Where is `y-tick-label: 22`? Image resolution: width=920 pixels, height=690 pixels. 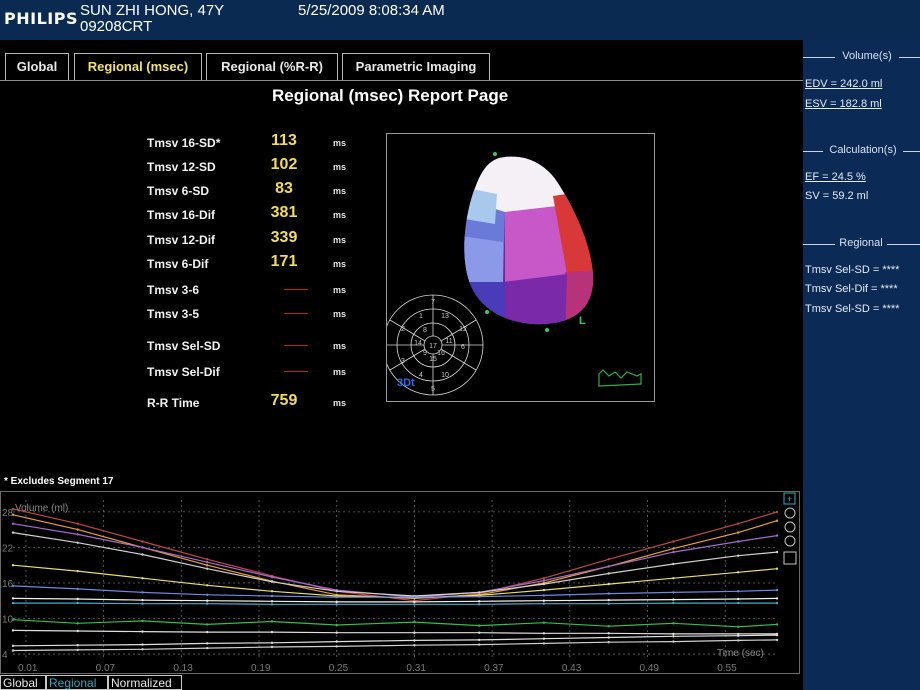 y-tick-label: 22 is located at coordinates (8, 548).